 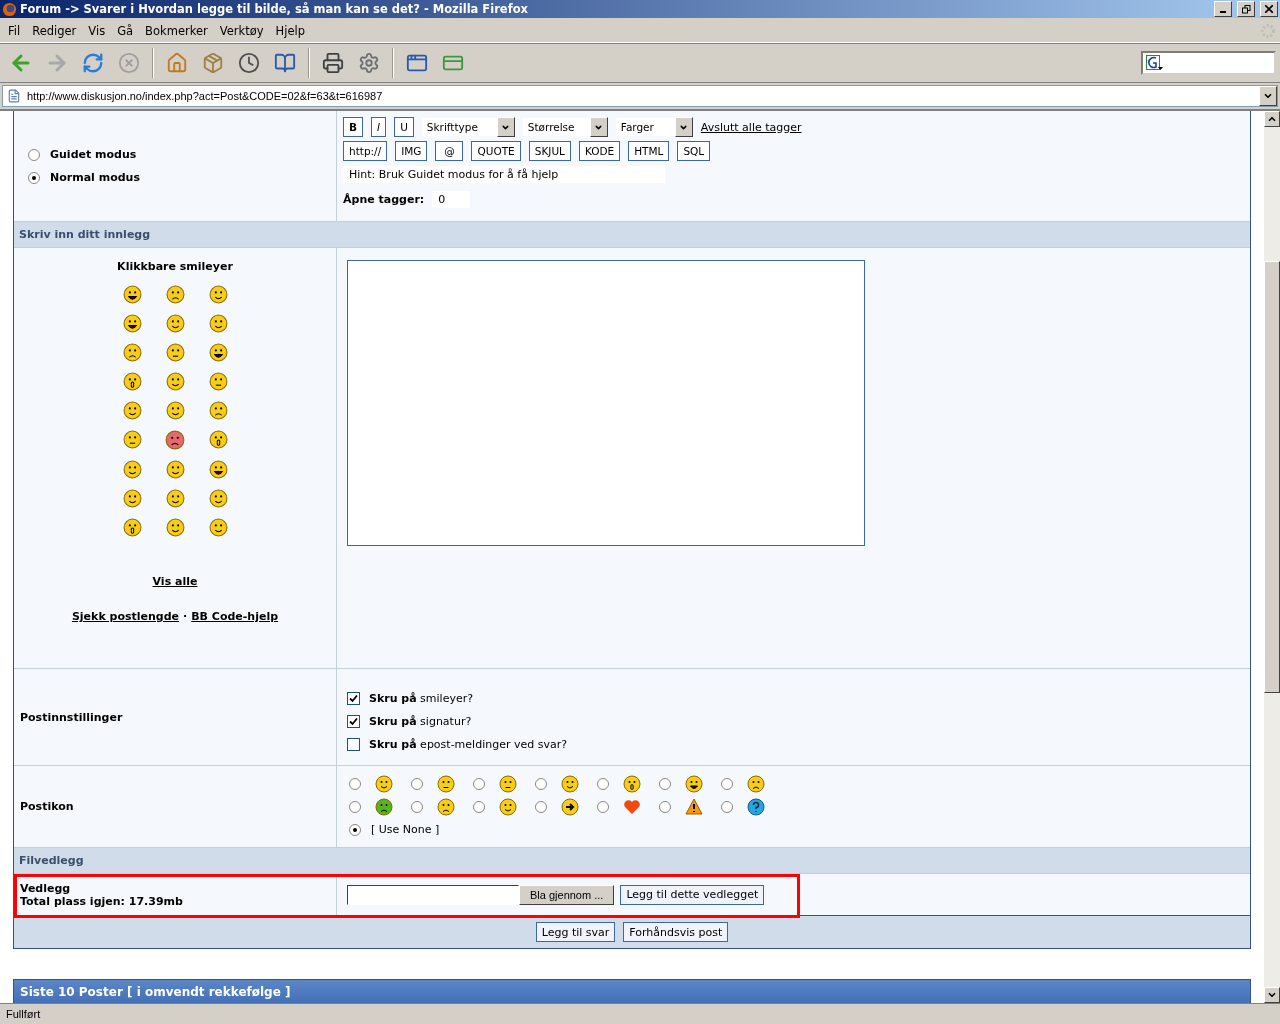 What do you see at coordinates (365, 151) in the screenshot?
I see `tag-button: http://` at bounding box center [365, 151].